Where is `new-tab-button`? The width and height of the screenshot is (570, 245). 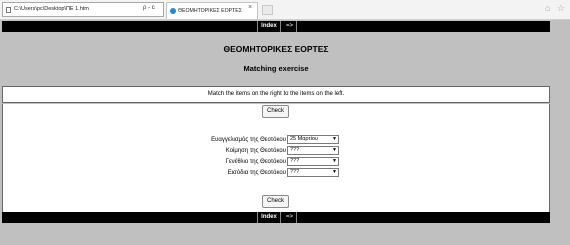
new-tab-button is located at coordinates (267, 10).